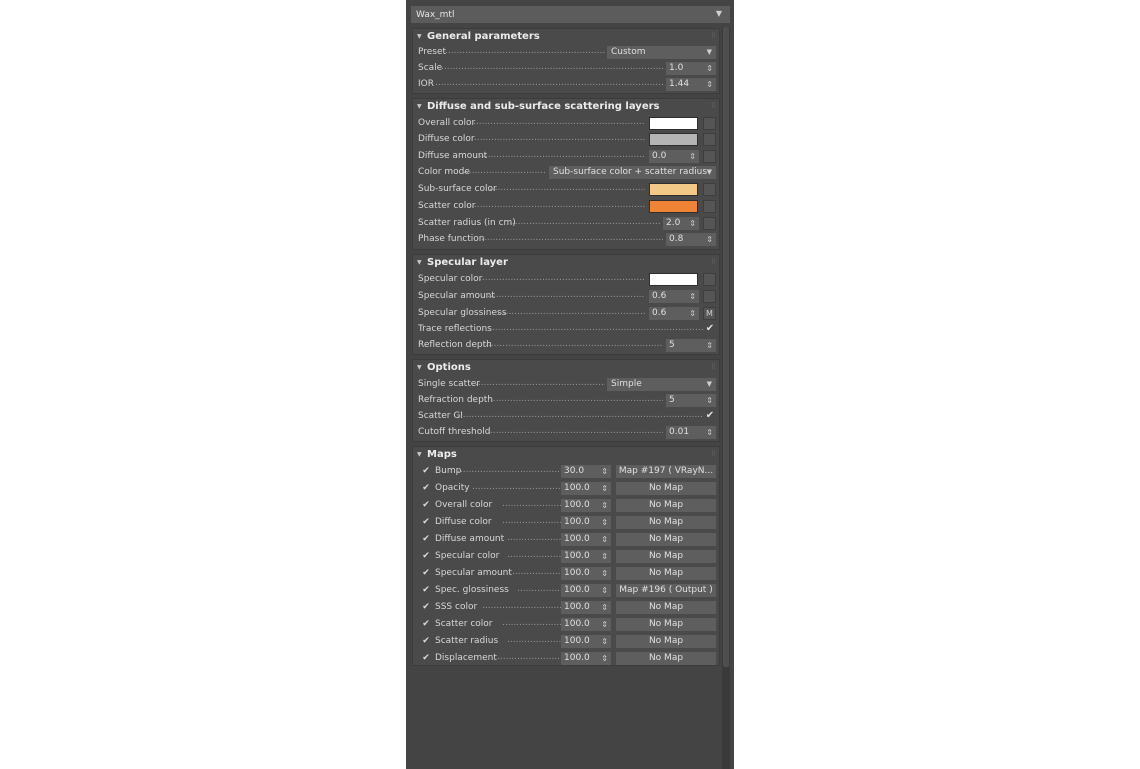 The width and height of the screenshot is (1140, 769). Describe the element at coordinates (681, 223) in the screenshot. I see `scatter-radius-spinner: 2.0 ⇕` at that location.